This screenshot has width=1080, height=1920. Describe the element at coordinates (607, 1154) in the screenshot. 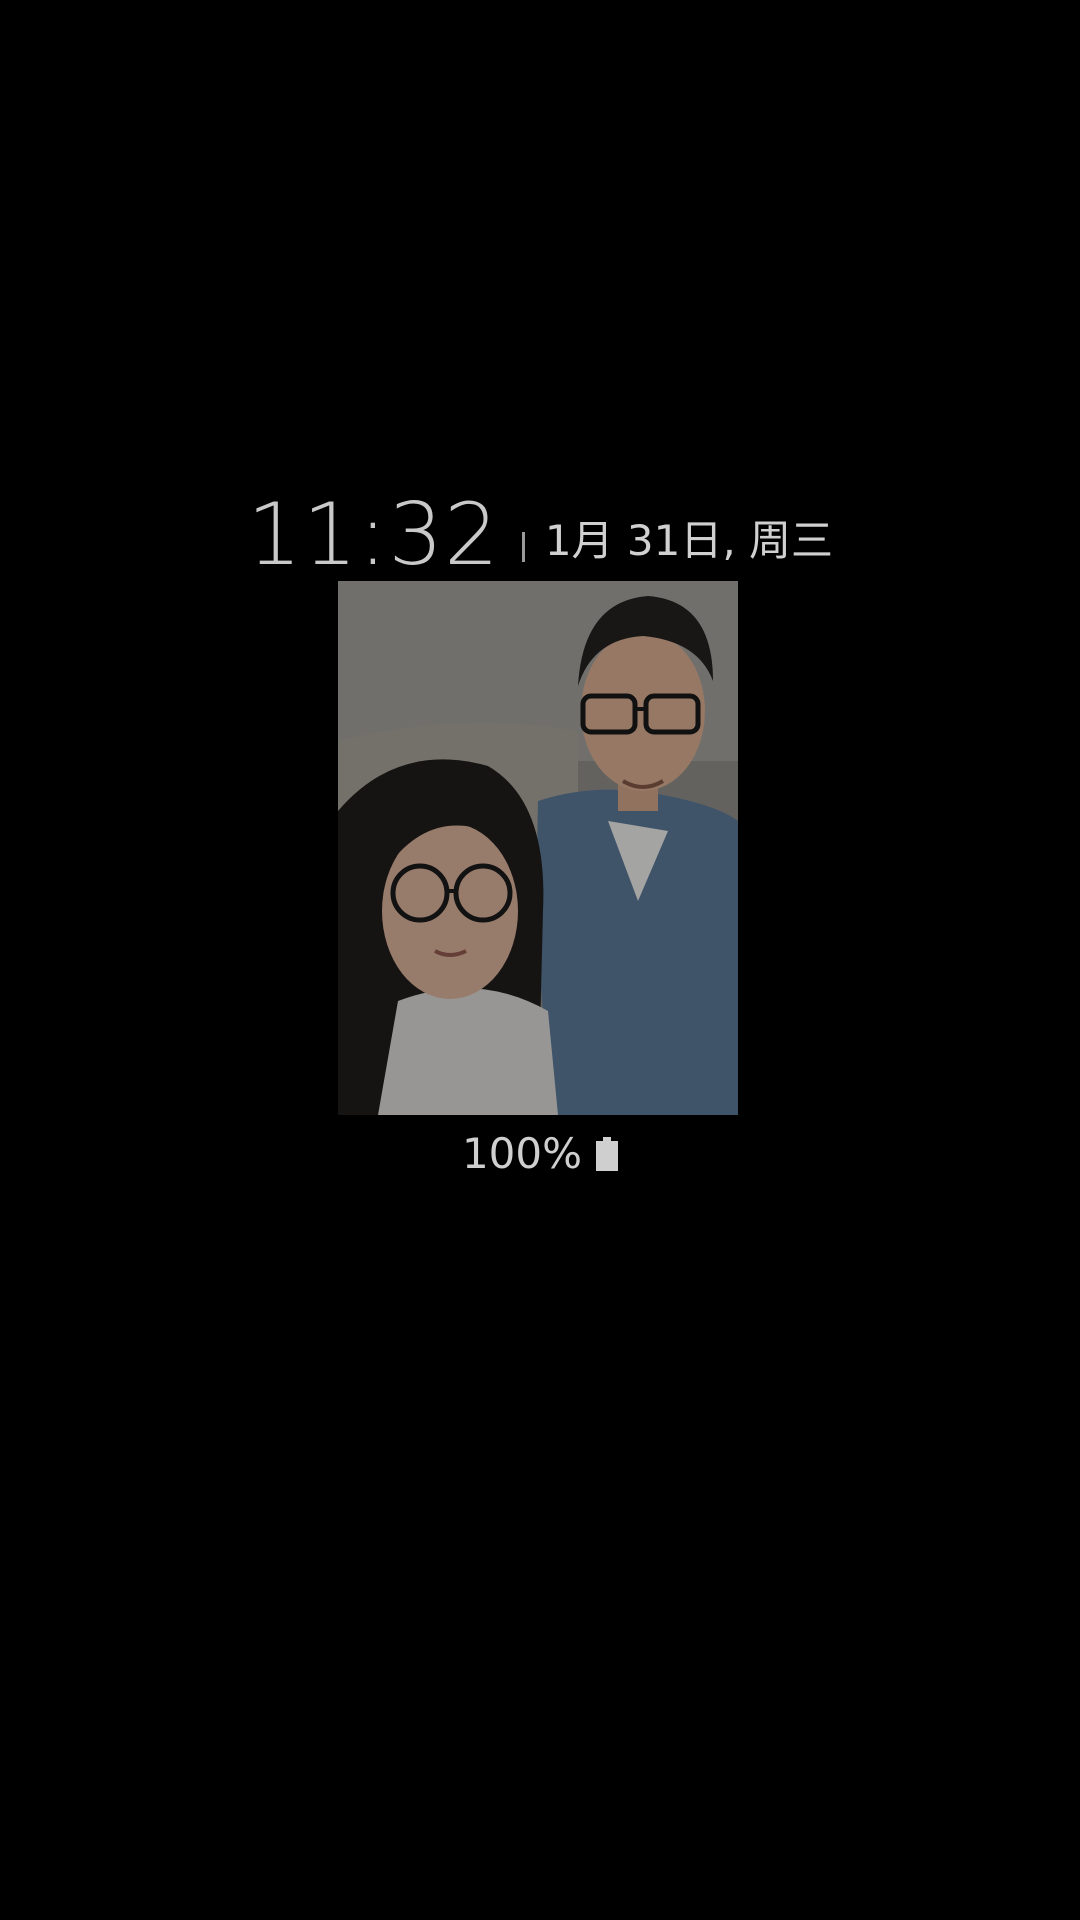

I see `battery-full-icon` at that location.